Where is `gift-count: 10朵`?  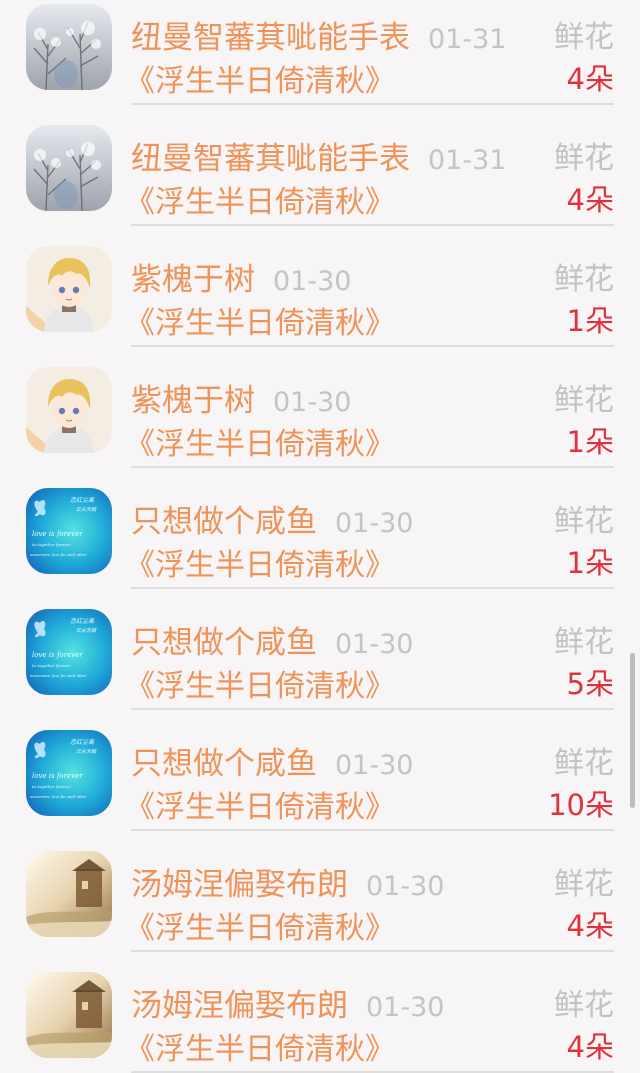 gift-count: 10朵 is located at coordinates (581, 805).